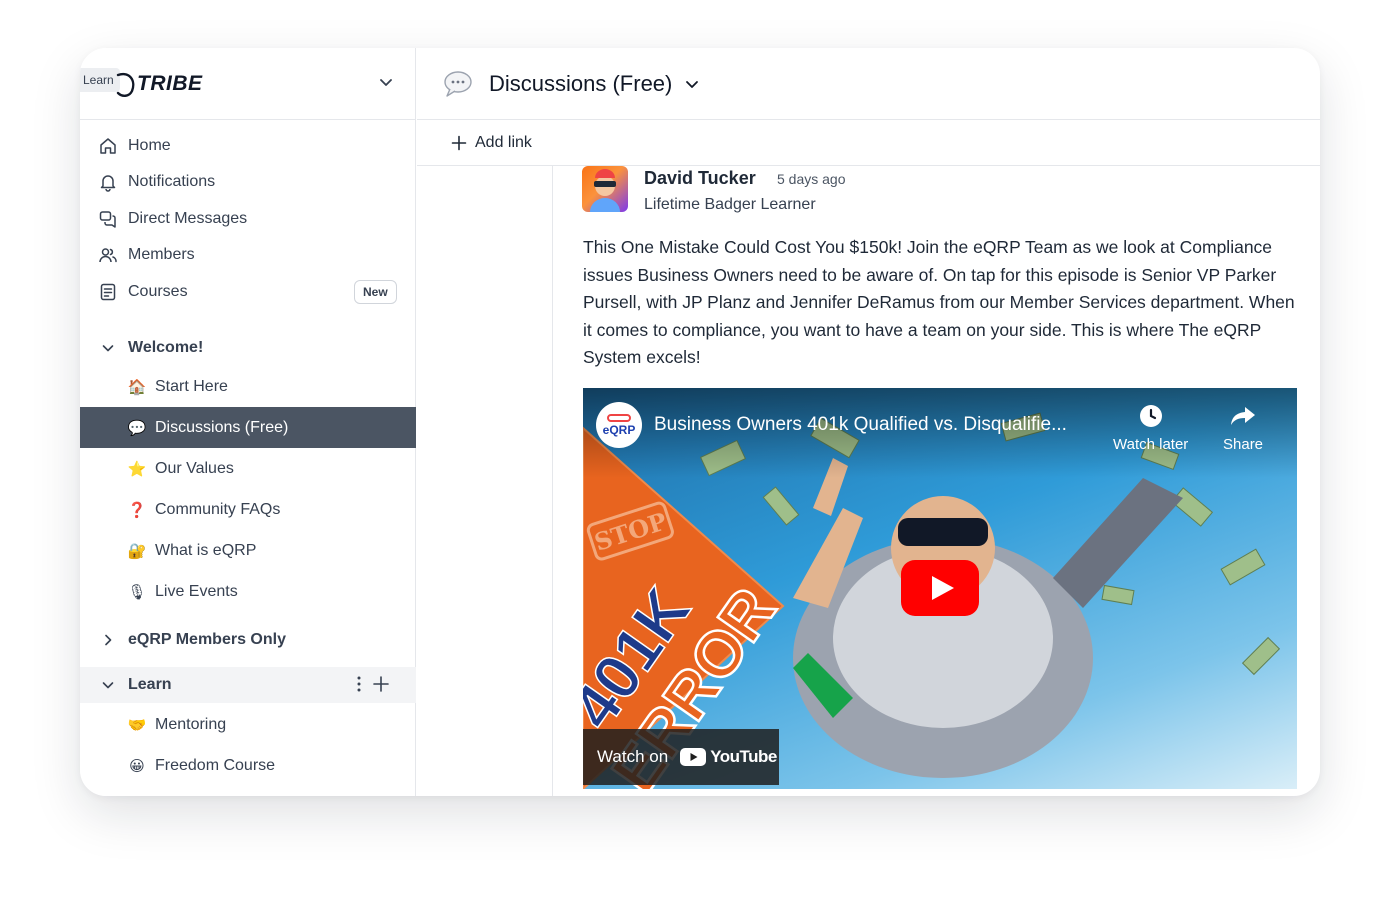 The width and height of the screenshot is (1400, 908). I want to click on house-icon: 🏠, so click(137, 387).